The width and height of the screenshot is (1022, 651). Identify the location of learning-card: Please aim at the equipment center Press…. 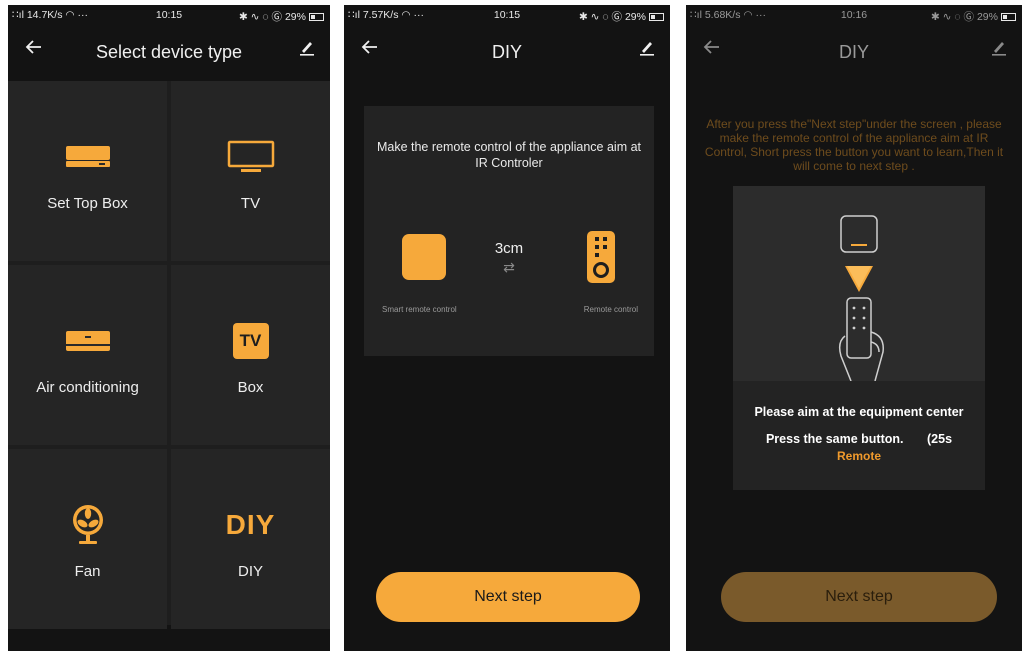
(859, 338).